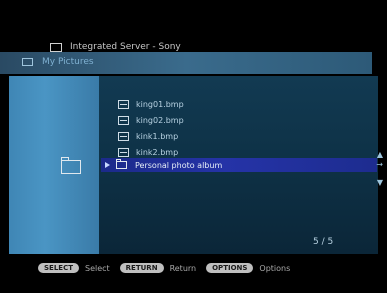  Describe the element at coordinates (157, 152) in the screenshot. I see `list-item-label: kink2.bmp` at that location.